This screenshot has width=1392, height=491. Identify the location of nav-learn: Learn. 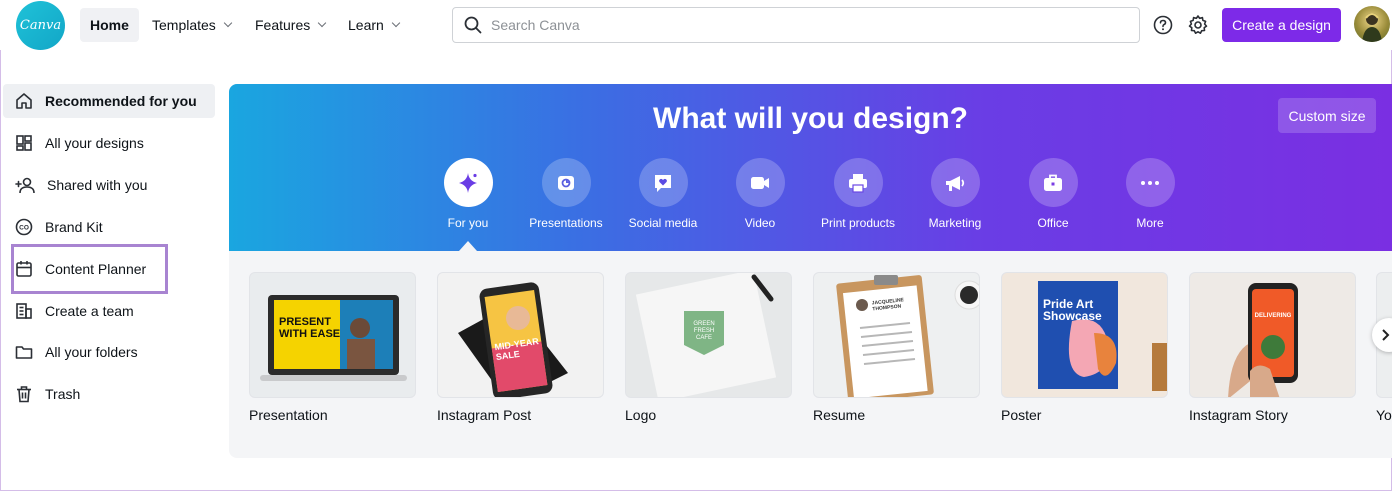
(373, 25).